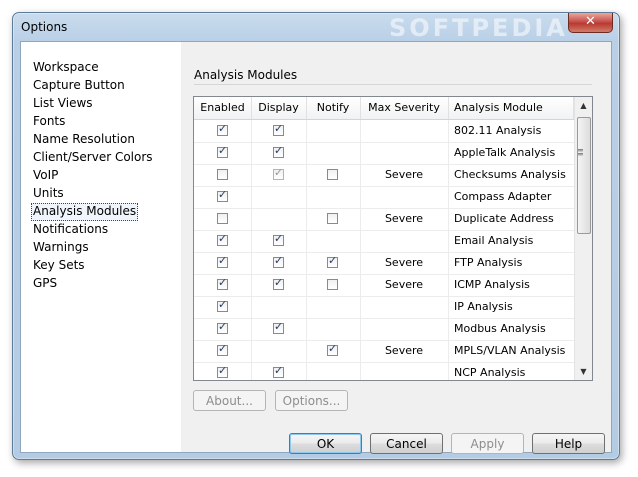  I want to click on table-row: 802.11 Analysis, so click(384, 131).